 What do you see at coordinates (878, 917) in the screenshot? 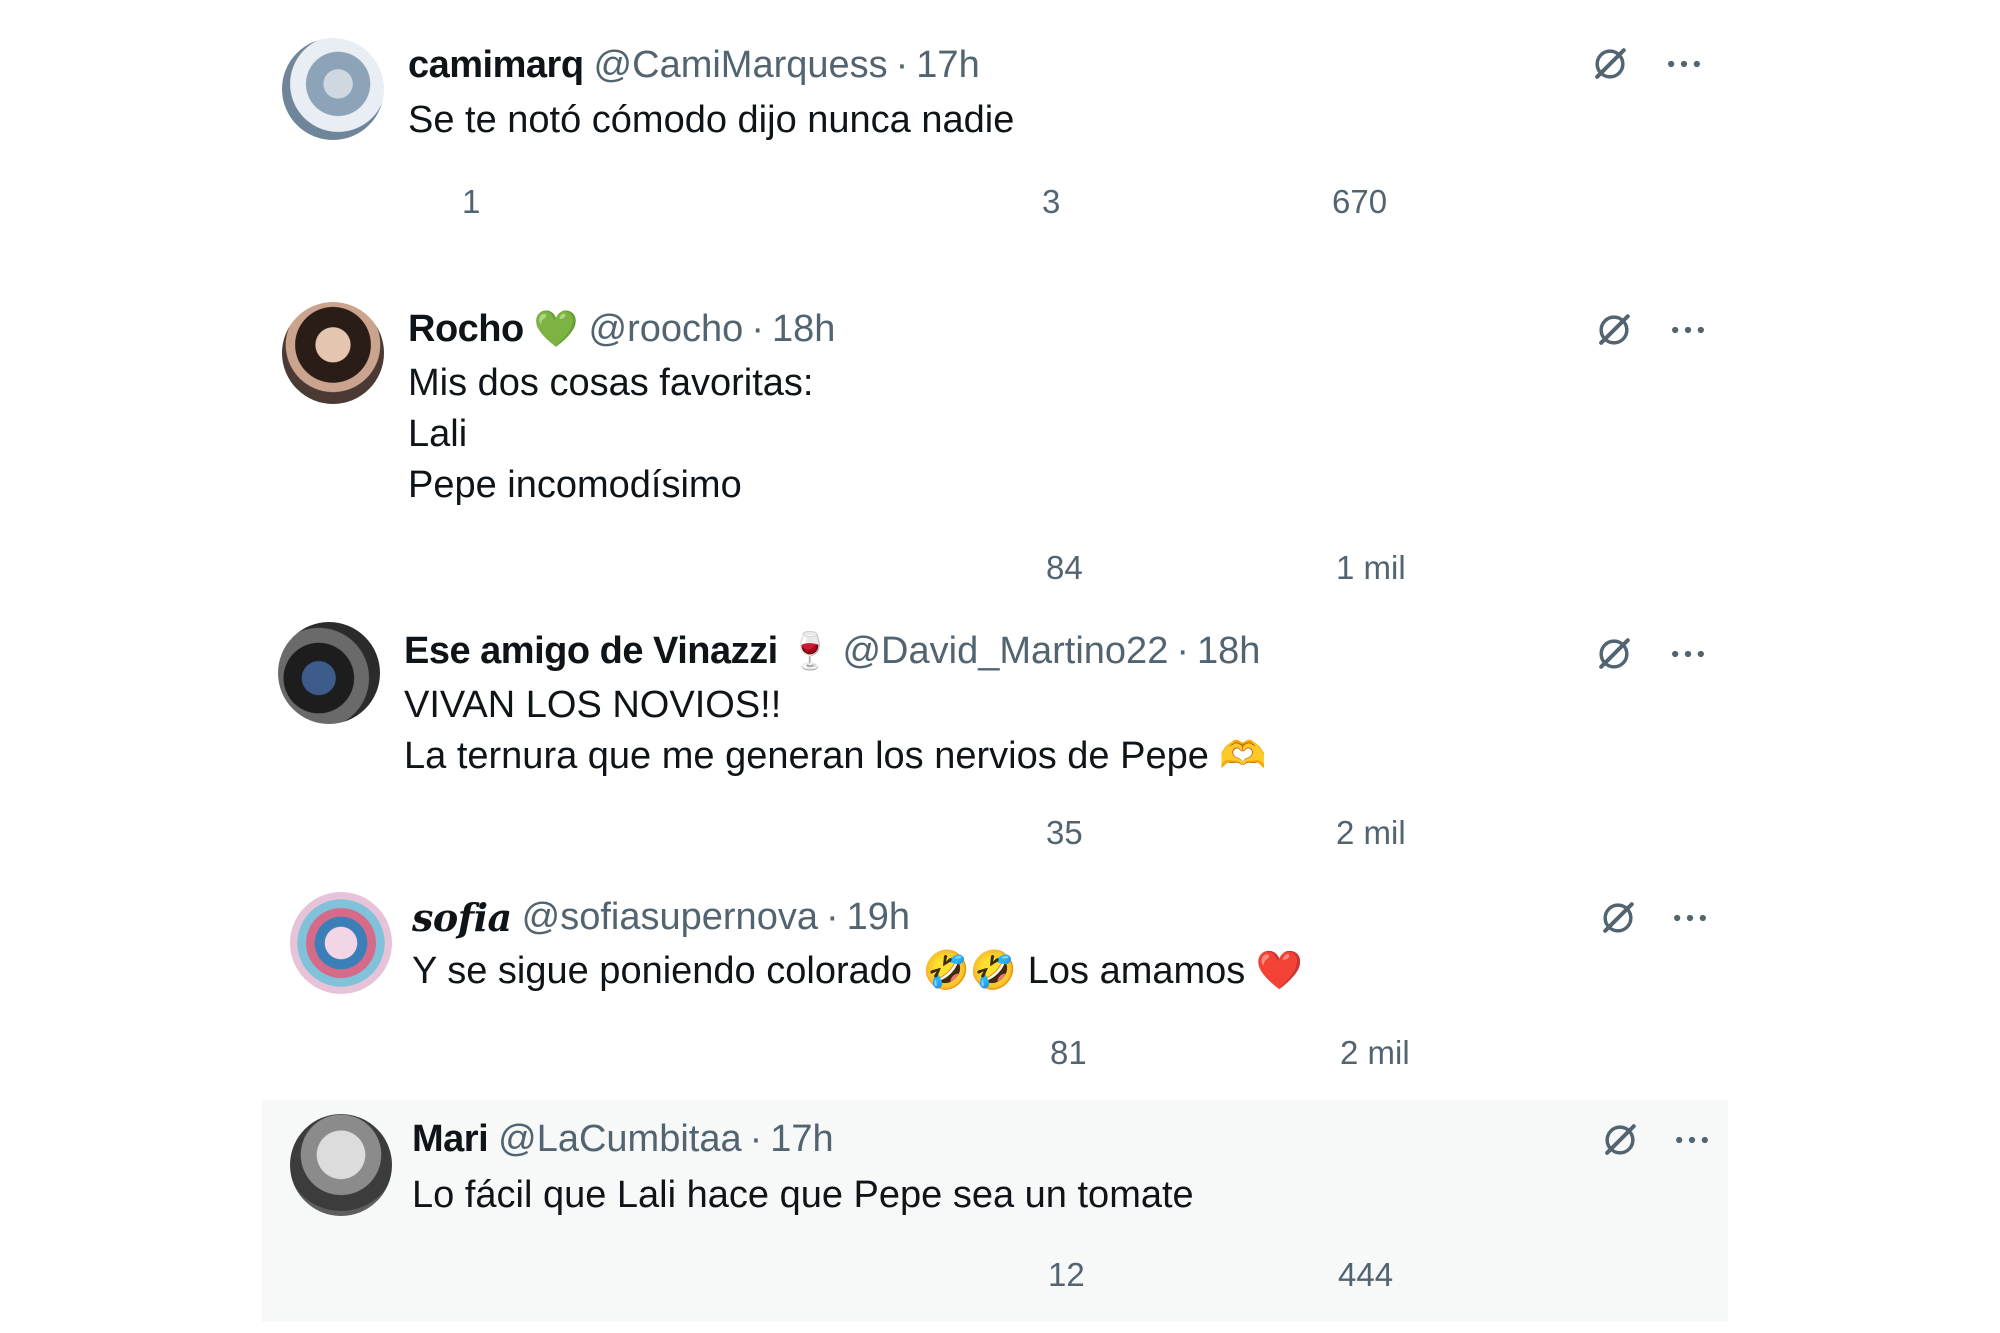
I see `timestamp: 19h` at bounding box center [878, 917].